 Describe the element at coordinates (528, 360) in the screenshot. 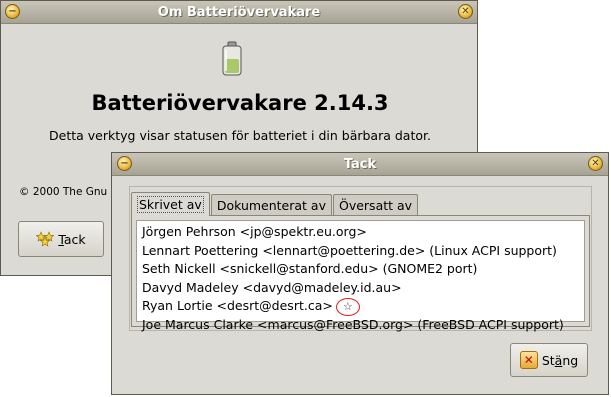

I see `close-icon: ✕` at that location.